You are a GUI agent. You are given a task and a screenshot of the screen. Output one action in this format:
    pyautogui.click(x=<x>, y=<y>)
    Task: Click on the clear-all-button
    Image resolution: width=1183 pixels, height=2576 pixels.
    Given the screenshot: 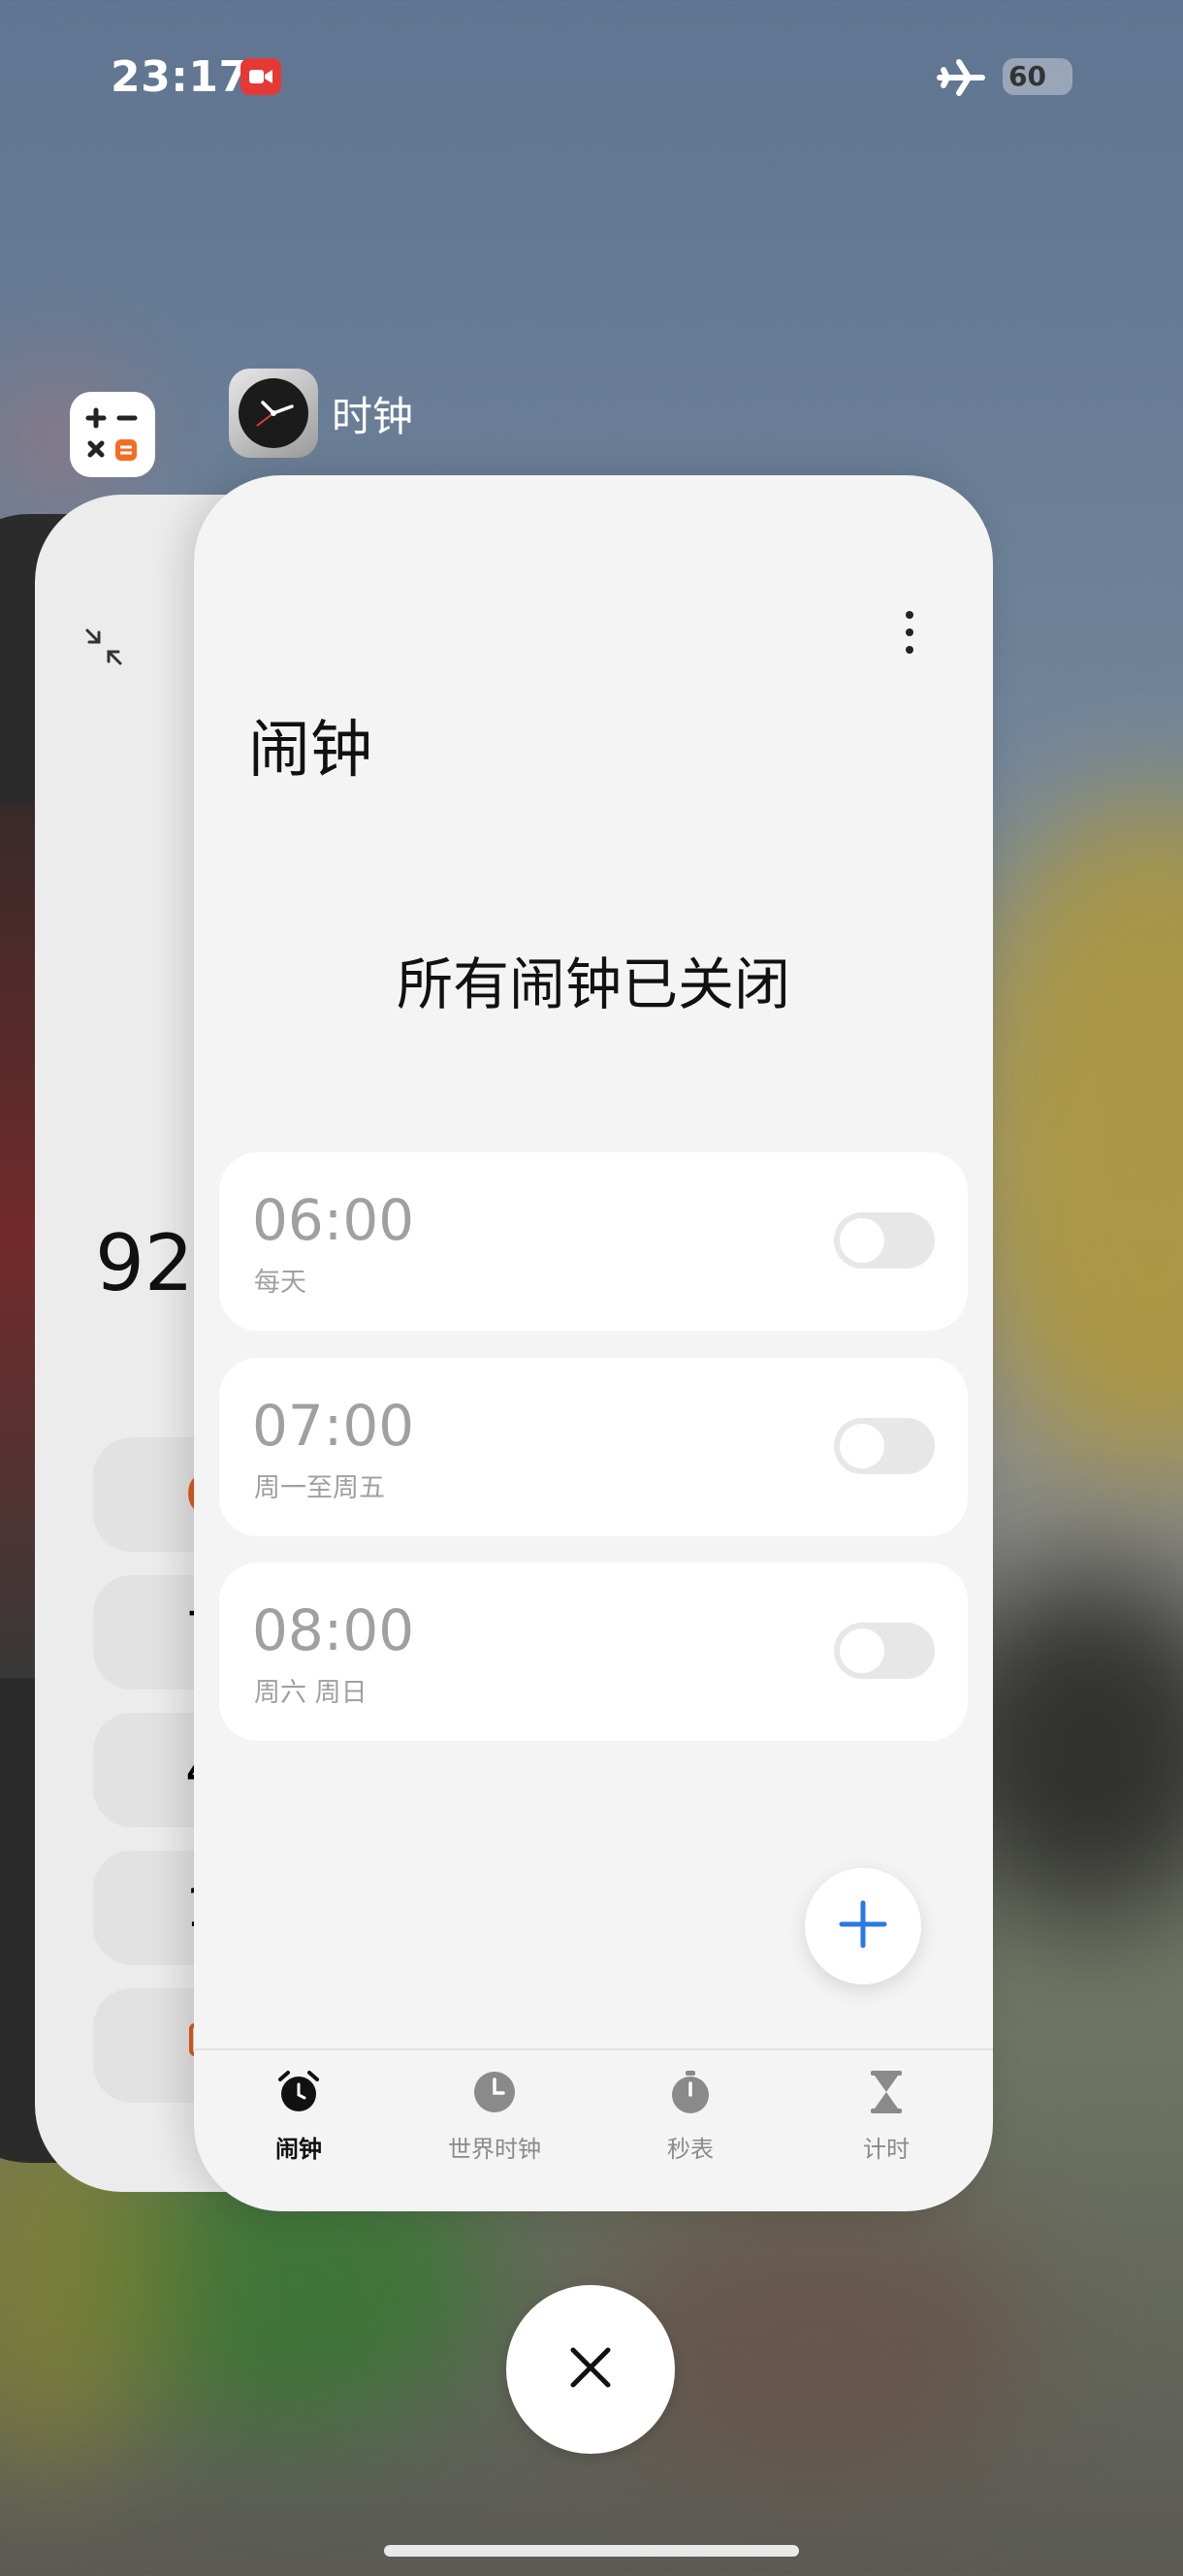 What is the action you would take?
    pyautogui.click(x=590, y=2369)
    